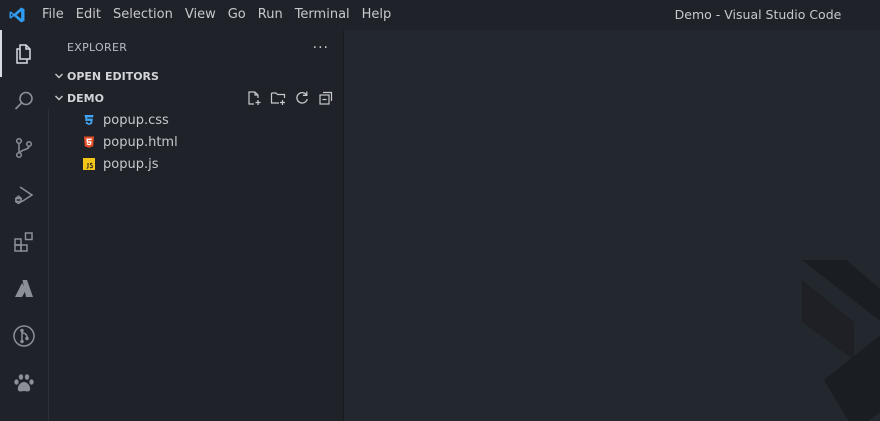  I want to click on explorer-header: EXPLORER ···, so click(195, 47).